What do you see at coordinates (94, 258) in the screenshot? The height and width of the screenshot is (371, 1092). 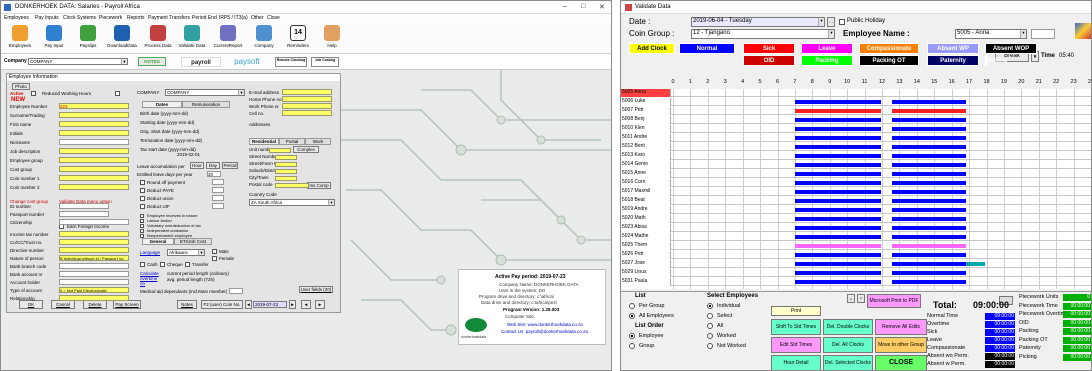 I see `field-input: B Individual without id / Passport no.` at bounding box center [94, 258].